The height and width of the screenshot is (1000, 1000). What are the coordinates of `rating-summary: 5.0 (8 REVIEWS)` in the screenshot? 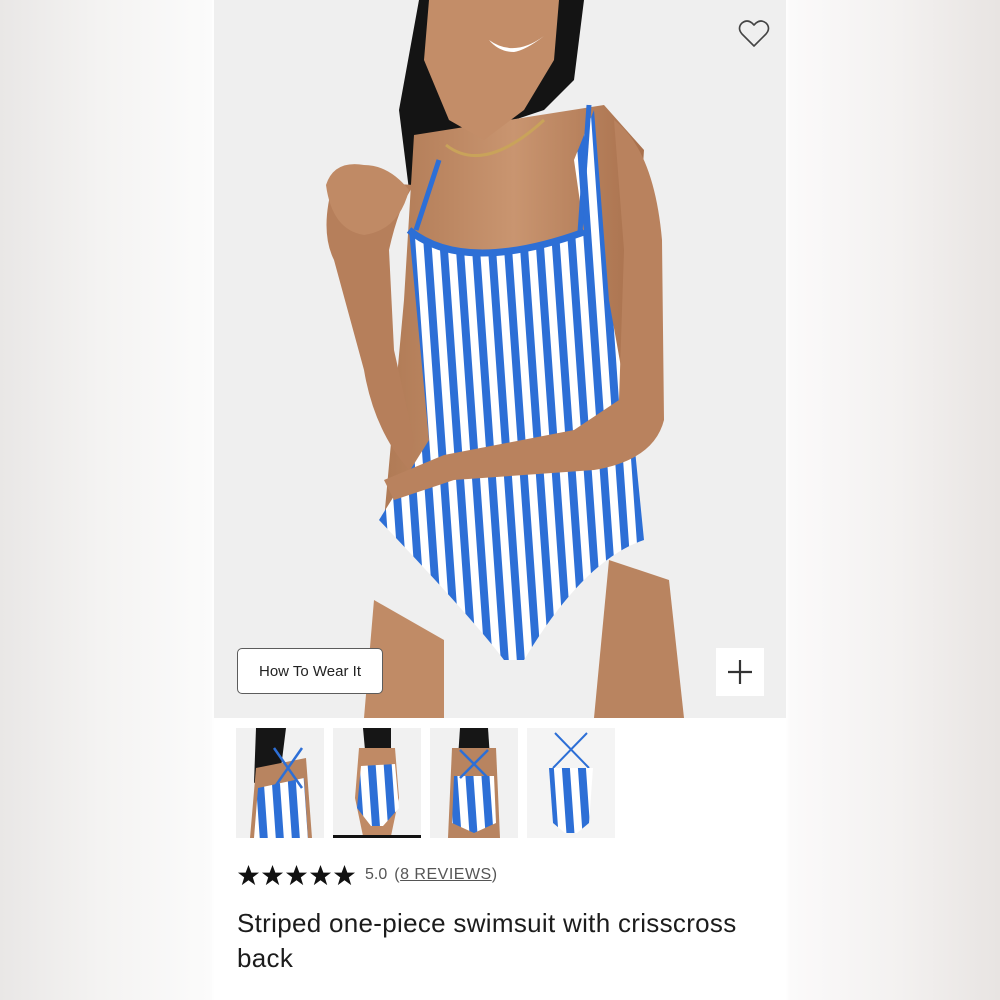 It's located at (367, 875).